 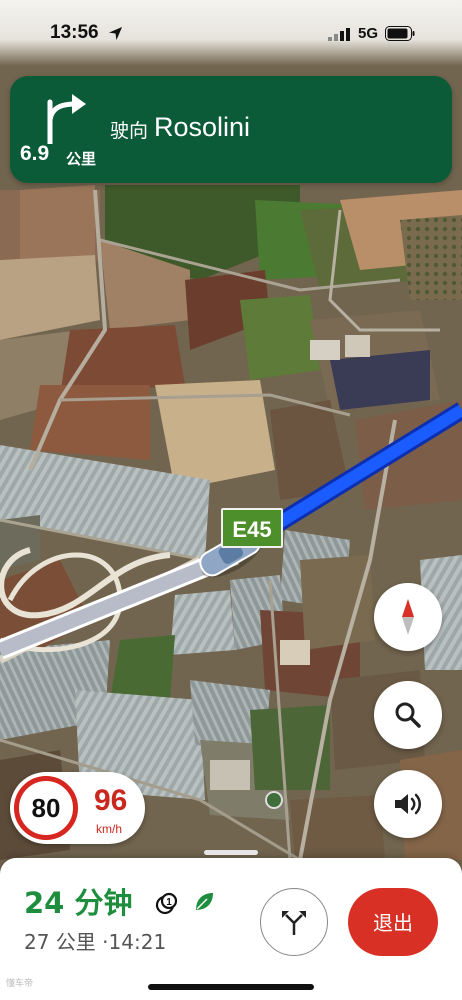 What do you see at coordinates (109, 829) in the screenshot?
I see `speed-unit: km/h` at bounding box center [109, 829].